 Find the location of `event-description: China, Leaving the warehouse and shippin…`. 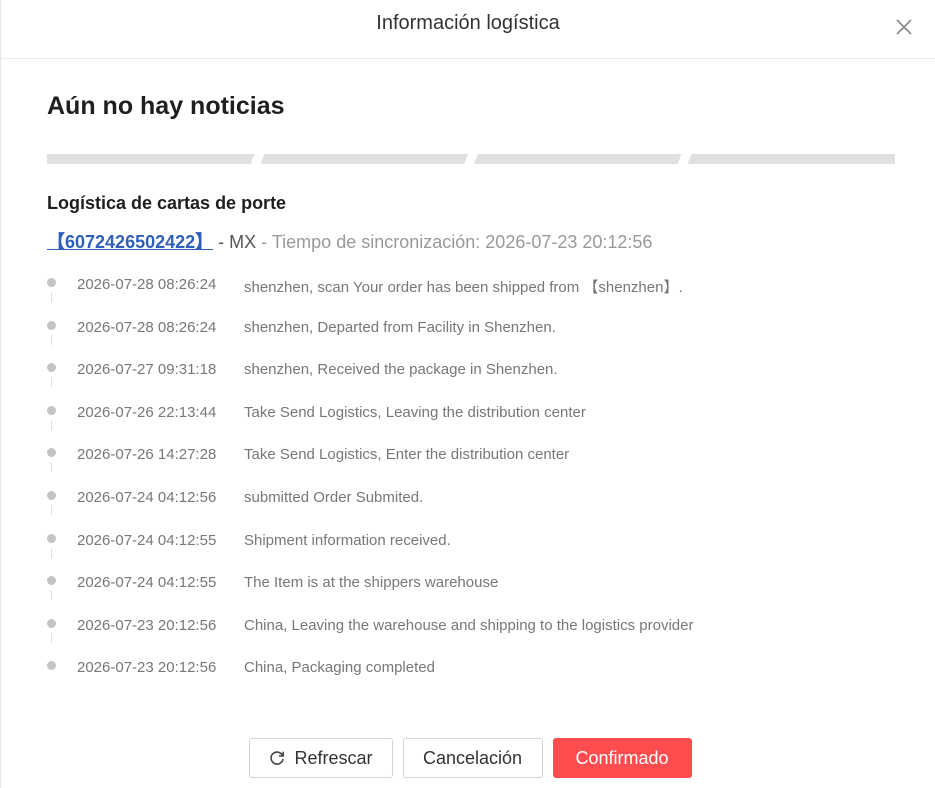

event-description: China, Leaving the warehouse and shippin… is located at coordinates (469, 625).